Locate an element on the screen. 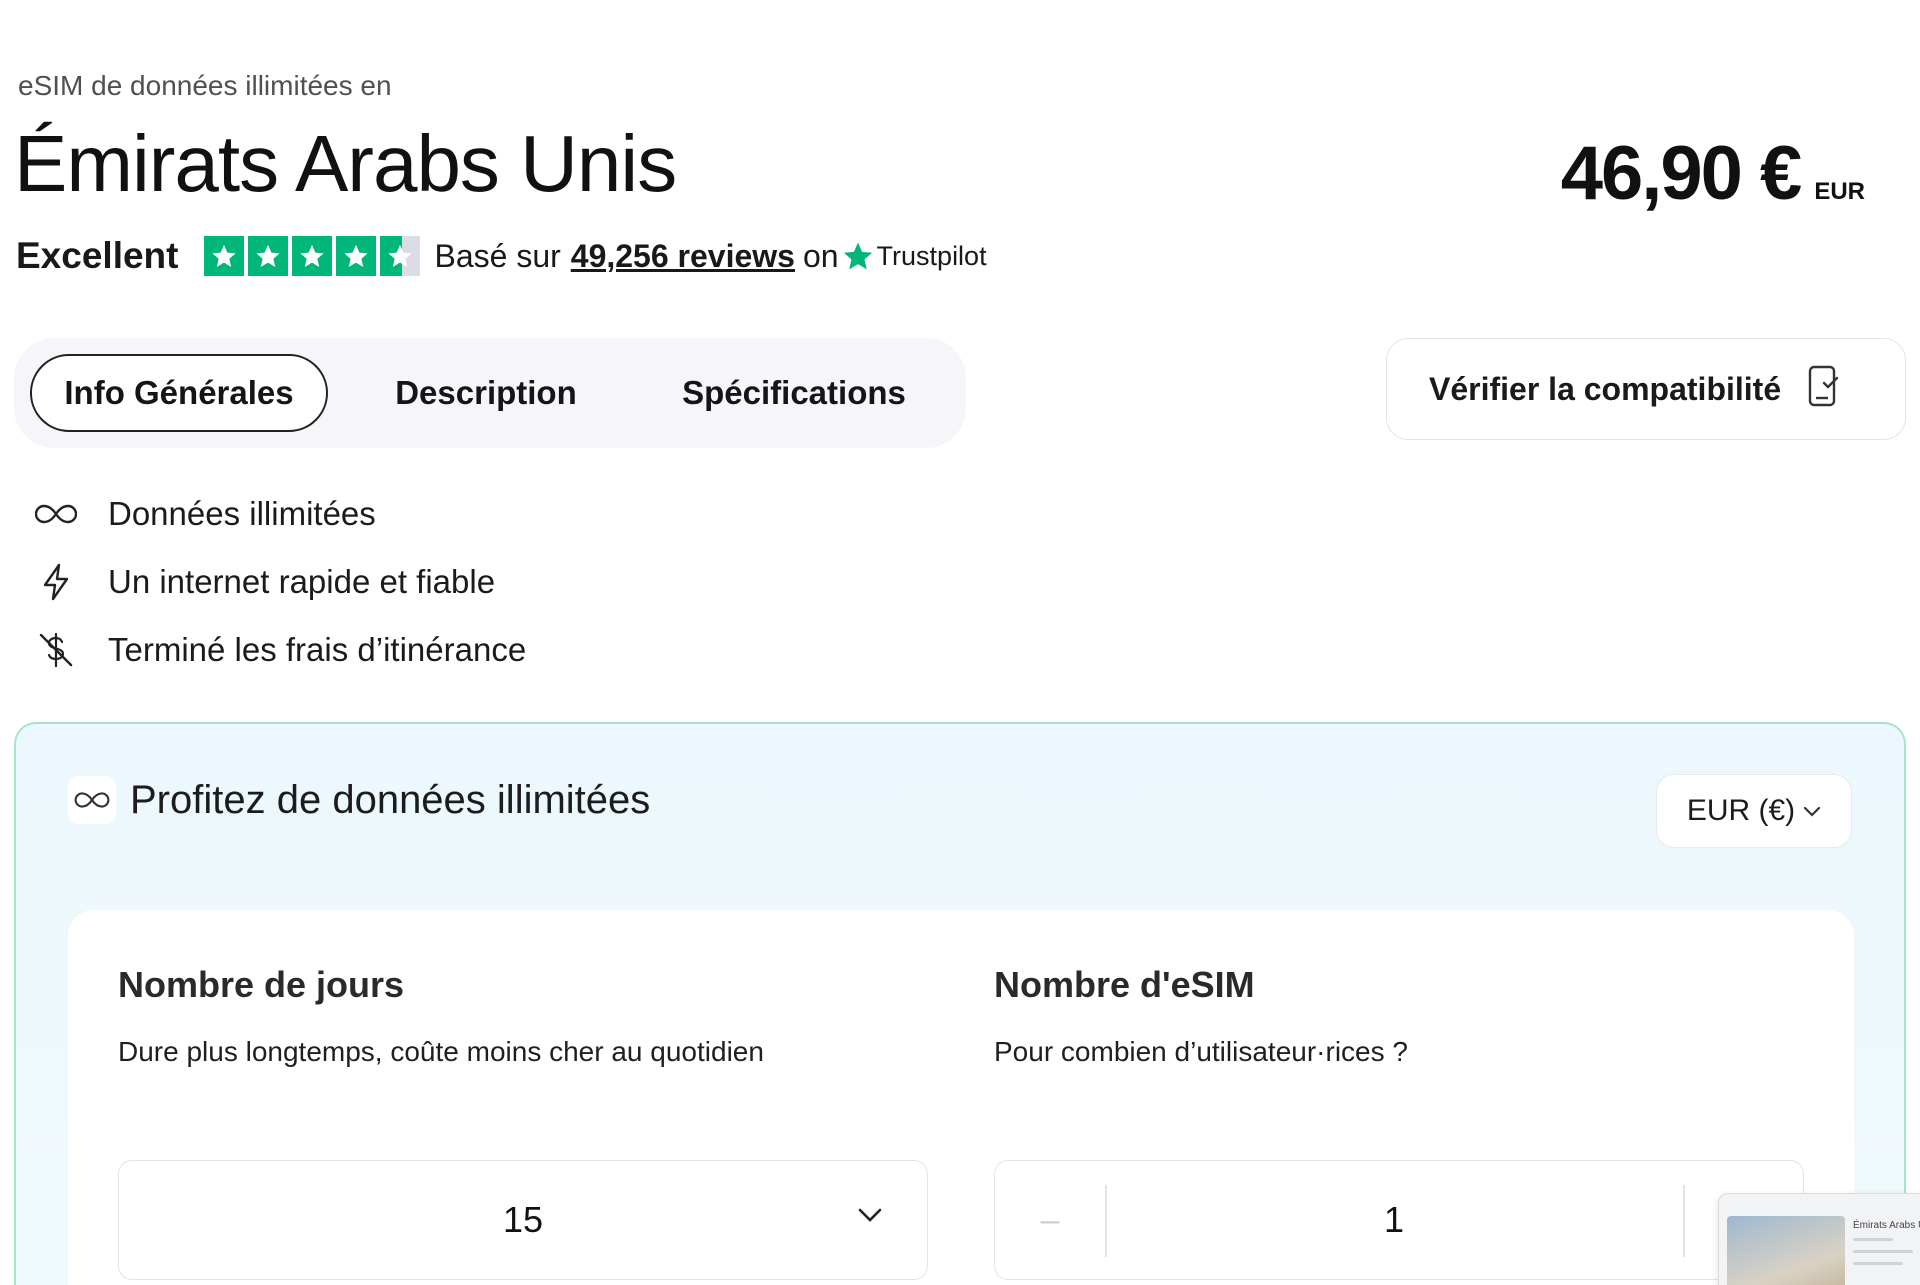 The height and width of the screenshot is (1285, 1920). trustpilot-star-icon is located at coordinates (857, 256).